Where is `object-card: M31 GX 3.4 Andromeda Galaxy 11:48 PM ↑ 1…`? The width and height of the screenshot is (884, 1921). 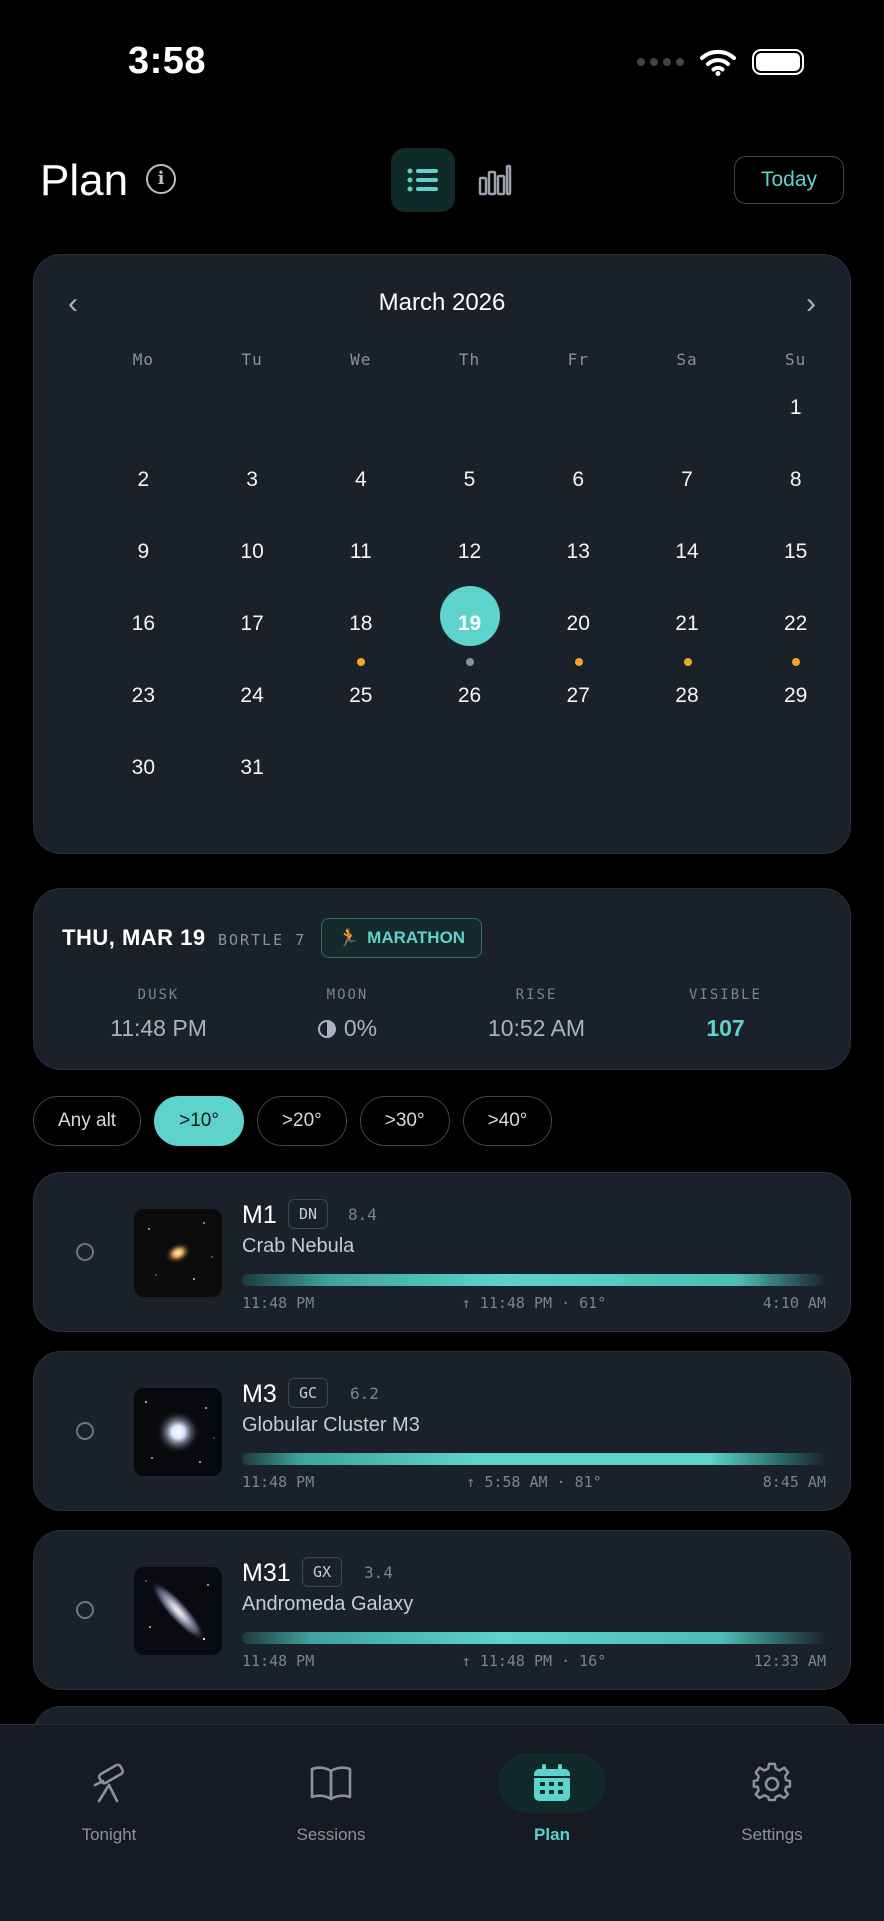
object-card: M31 GX 3.4 Andromeda Galaxy 11:48 PM ↑ 1… is located at coordinates (442, 1610).